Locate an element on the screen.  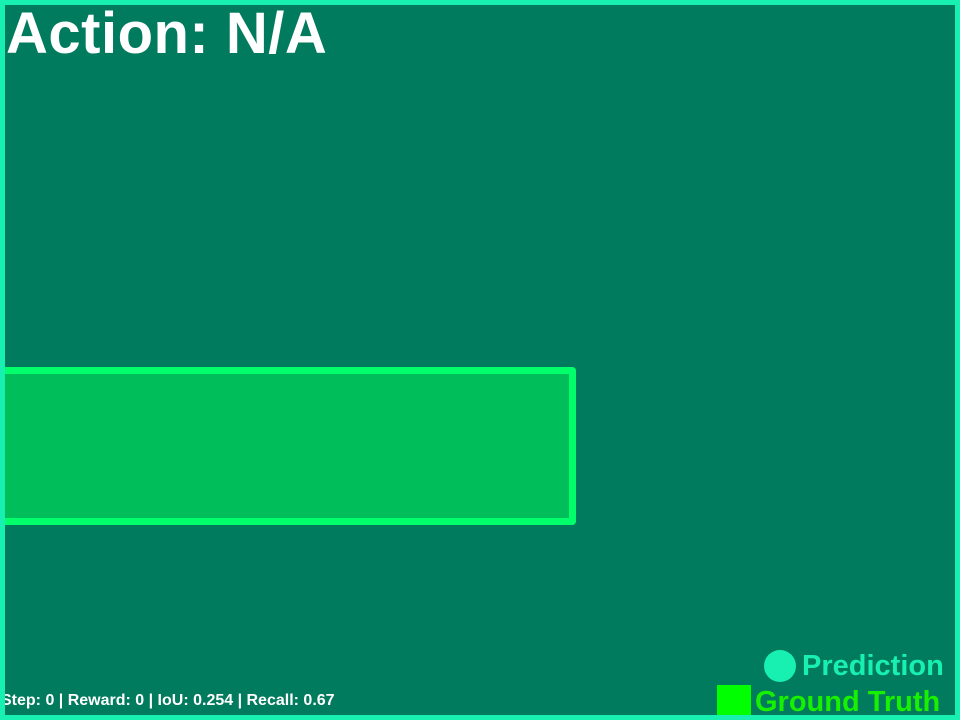
action-title: Action: N/A is located at coordinates (167, 33).